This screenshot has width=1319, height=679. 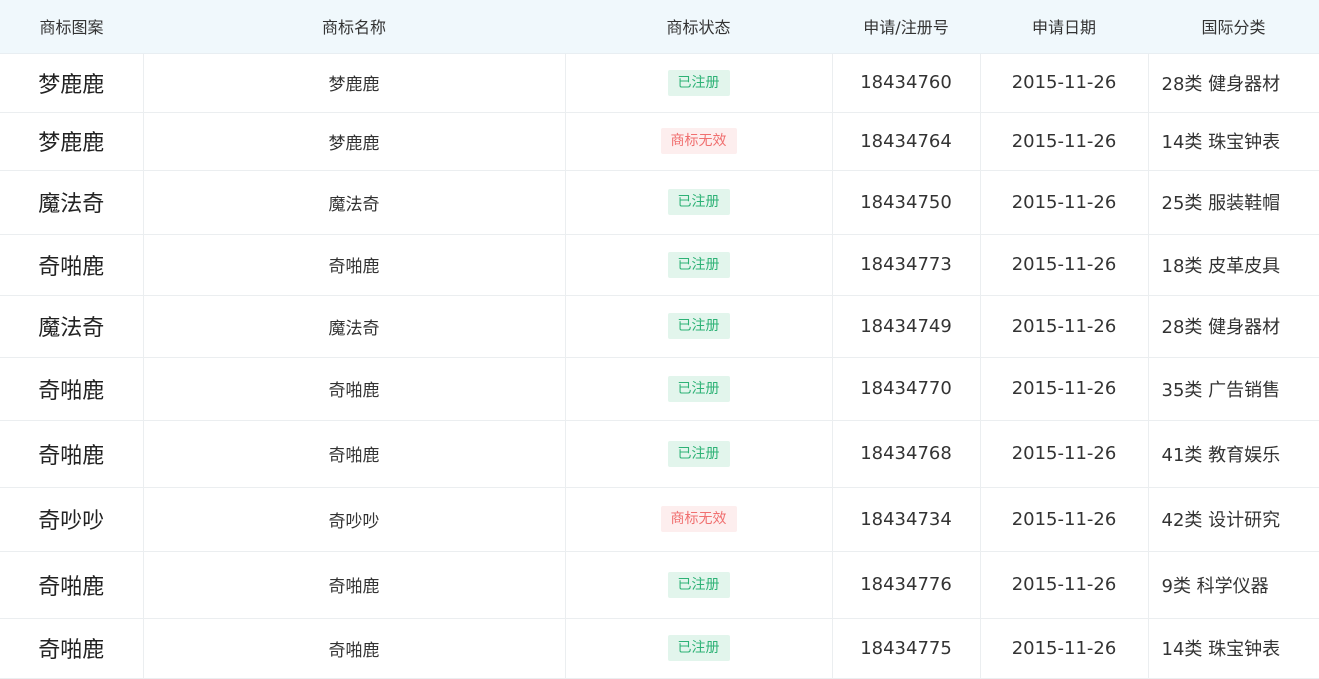 I want to click on trademark-pattern-cell: 奇吵吵, so click(x=72, y=519).